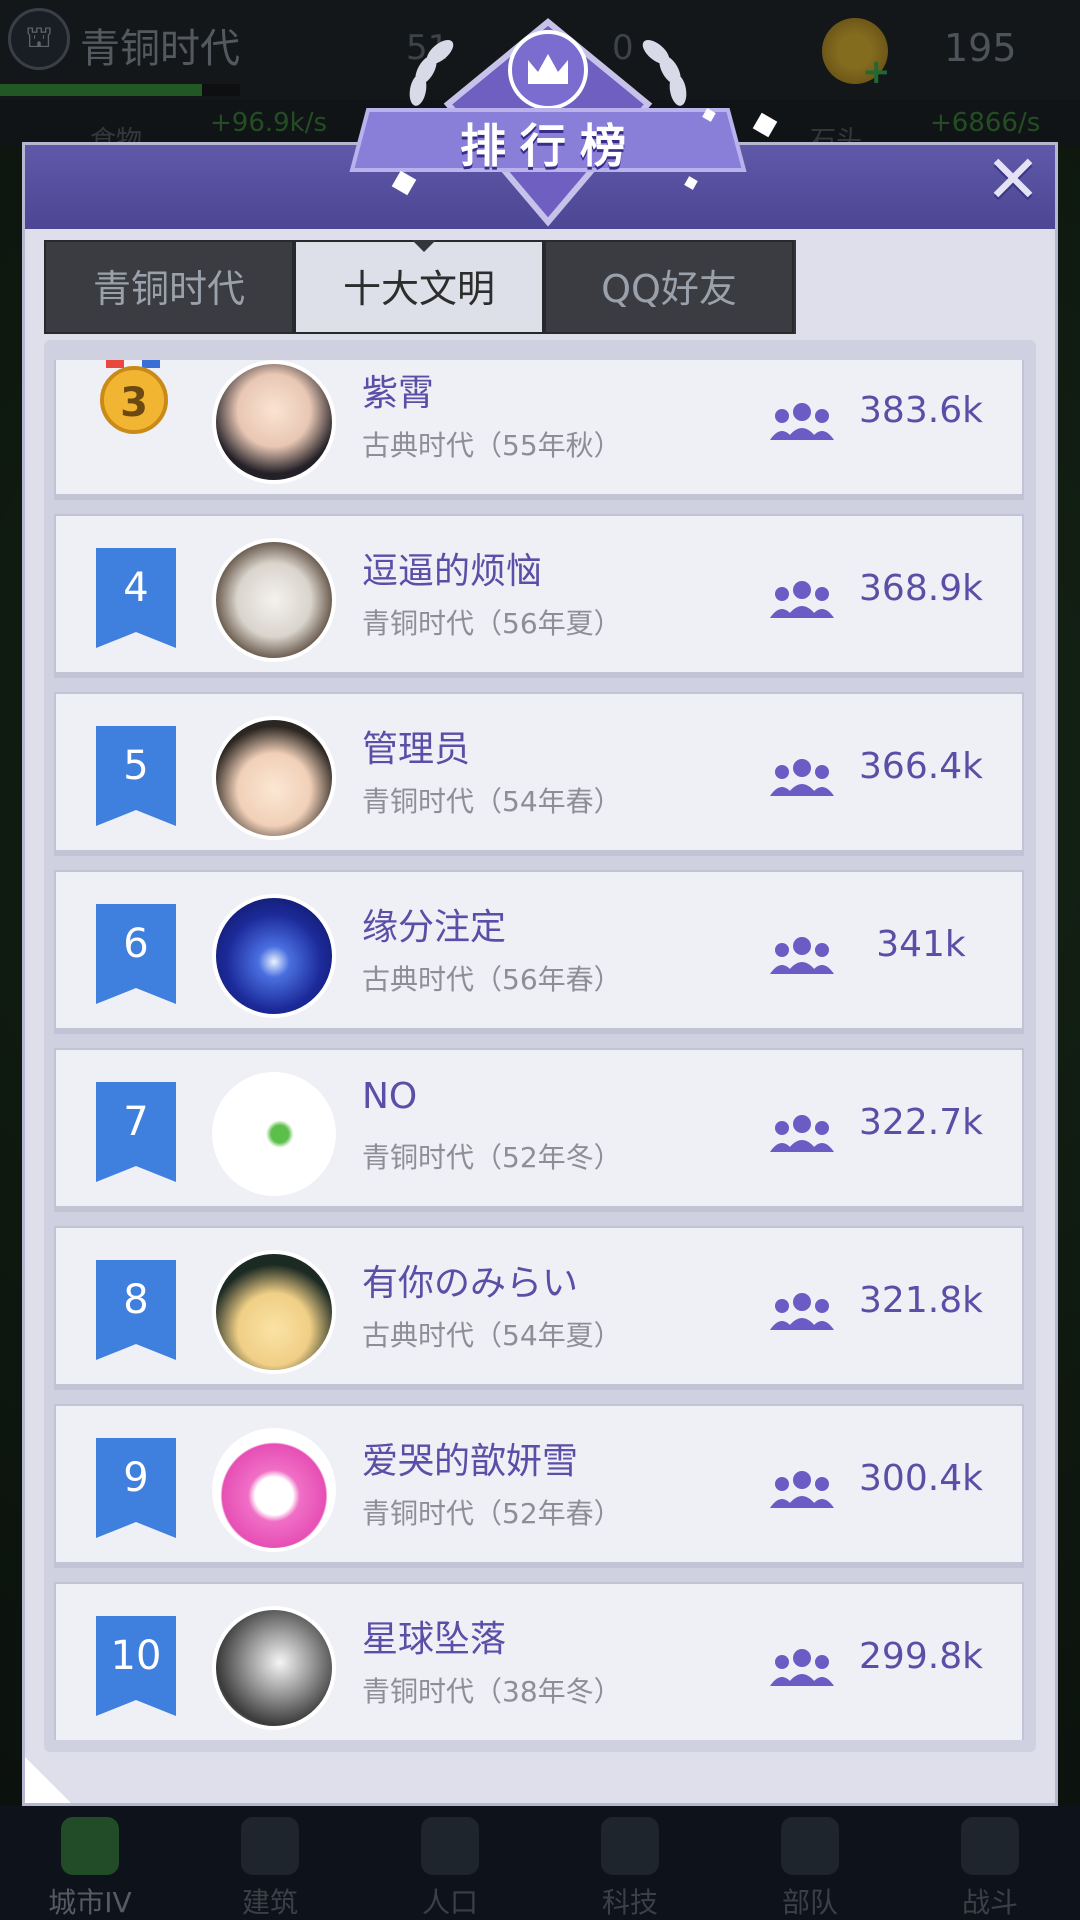 The image size is (1080, 1920). I want to click on rank-flag: 4, so click(136, 598).